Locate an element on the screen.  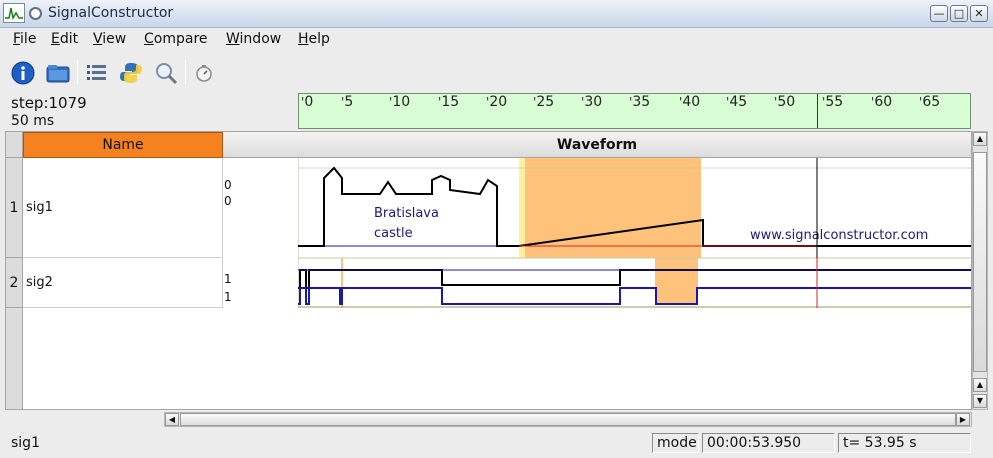
menu-compare: Compare is located at coordinates (176, 39).